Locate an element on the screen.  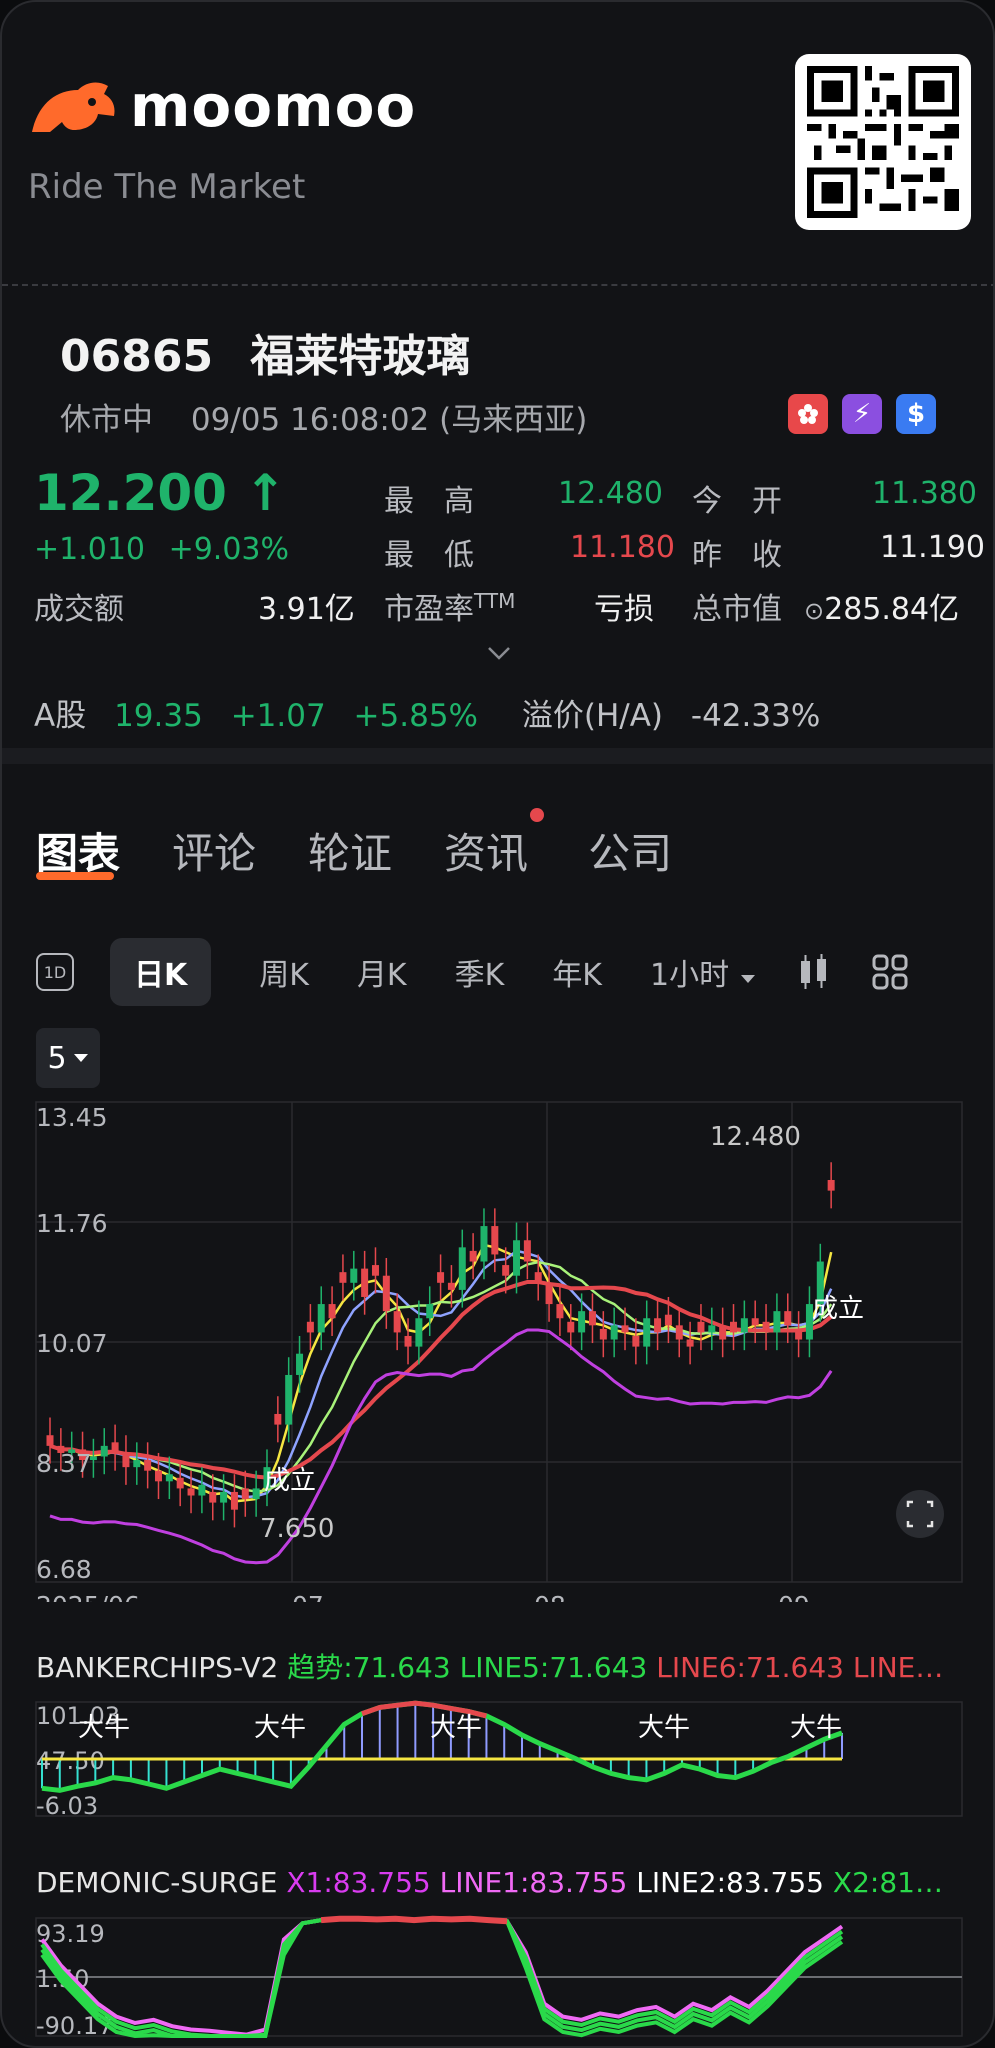
interval-dropdown: 1小时 is located at coordinates (703, 972).